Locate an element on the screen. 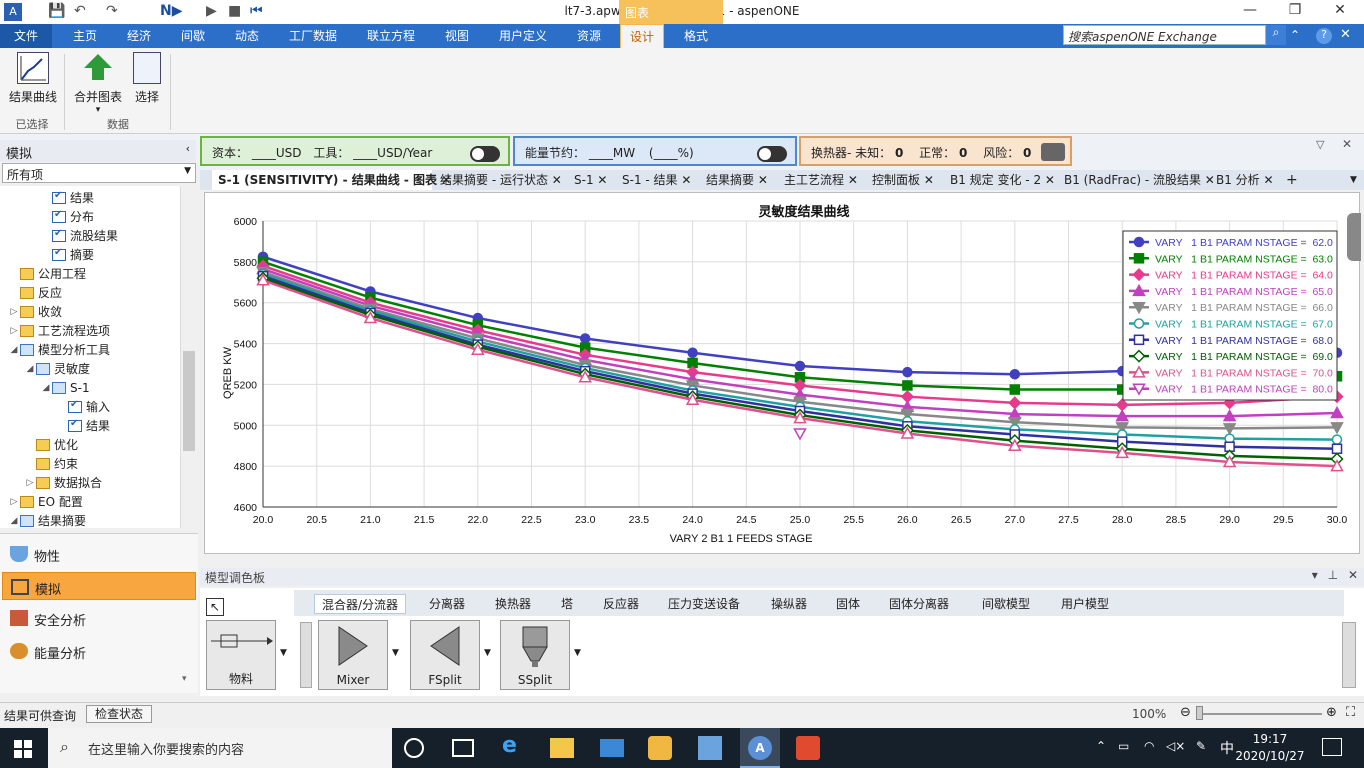  tab-format: 格式 is located at coordinates (696, 36).